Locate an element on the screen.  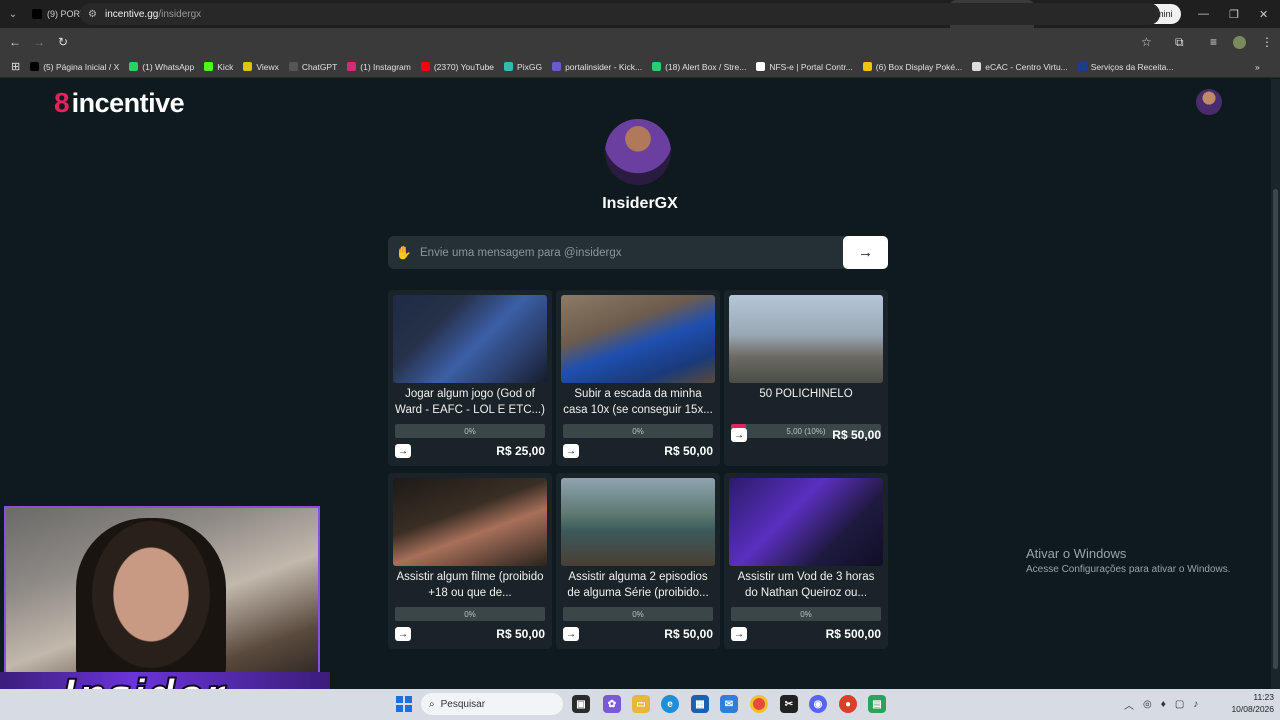
spreadsheet-icon: ▤ is located at coordinates (877, 704).